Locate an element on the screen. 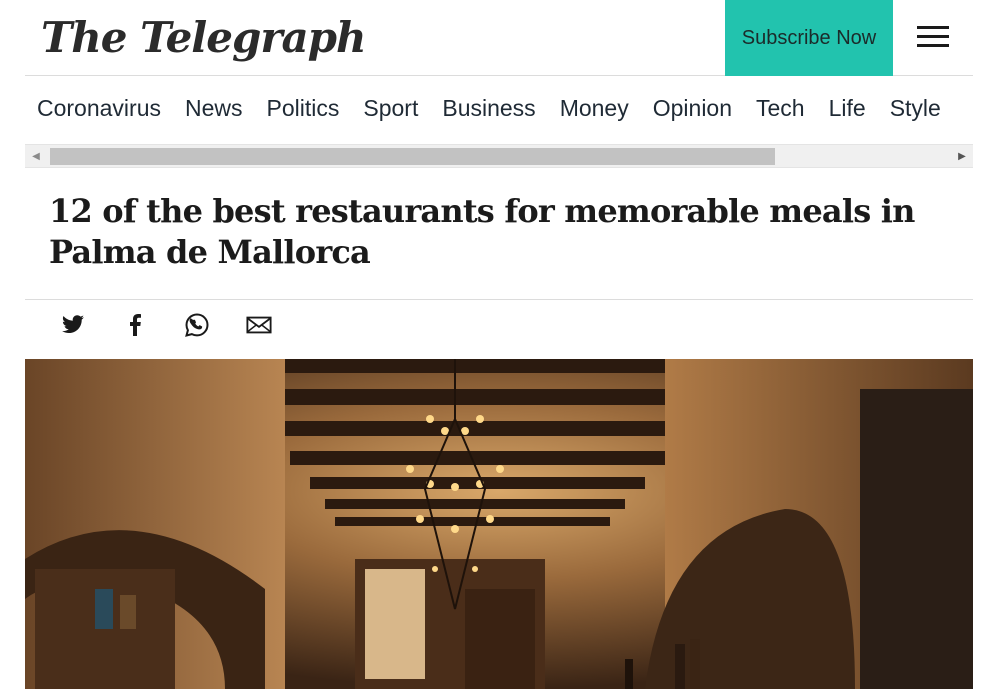 This screenshot has height=689, width=1002. site-header: The Telegraph Subscribe Now is located at coordinates (499, 38).